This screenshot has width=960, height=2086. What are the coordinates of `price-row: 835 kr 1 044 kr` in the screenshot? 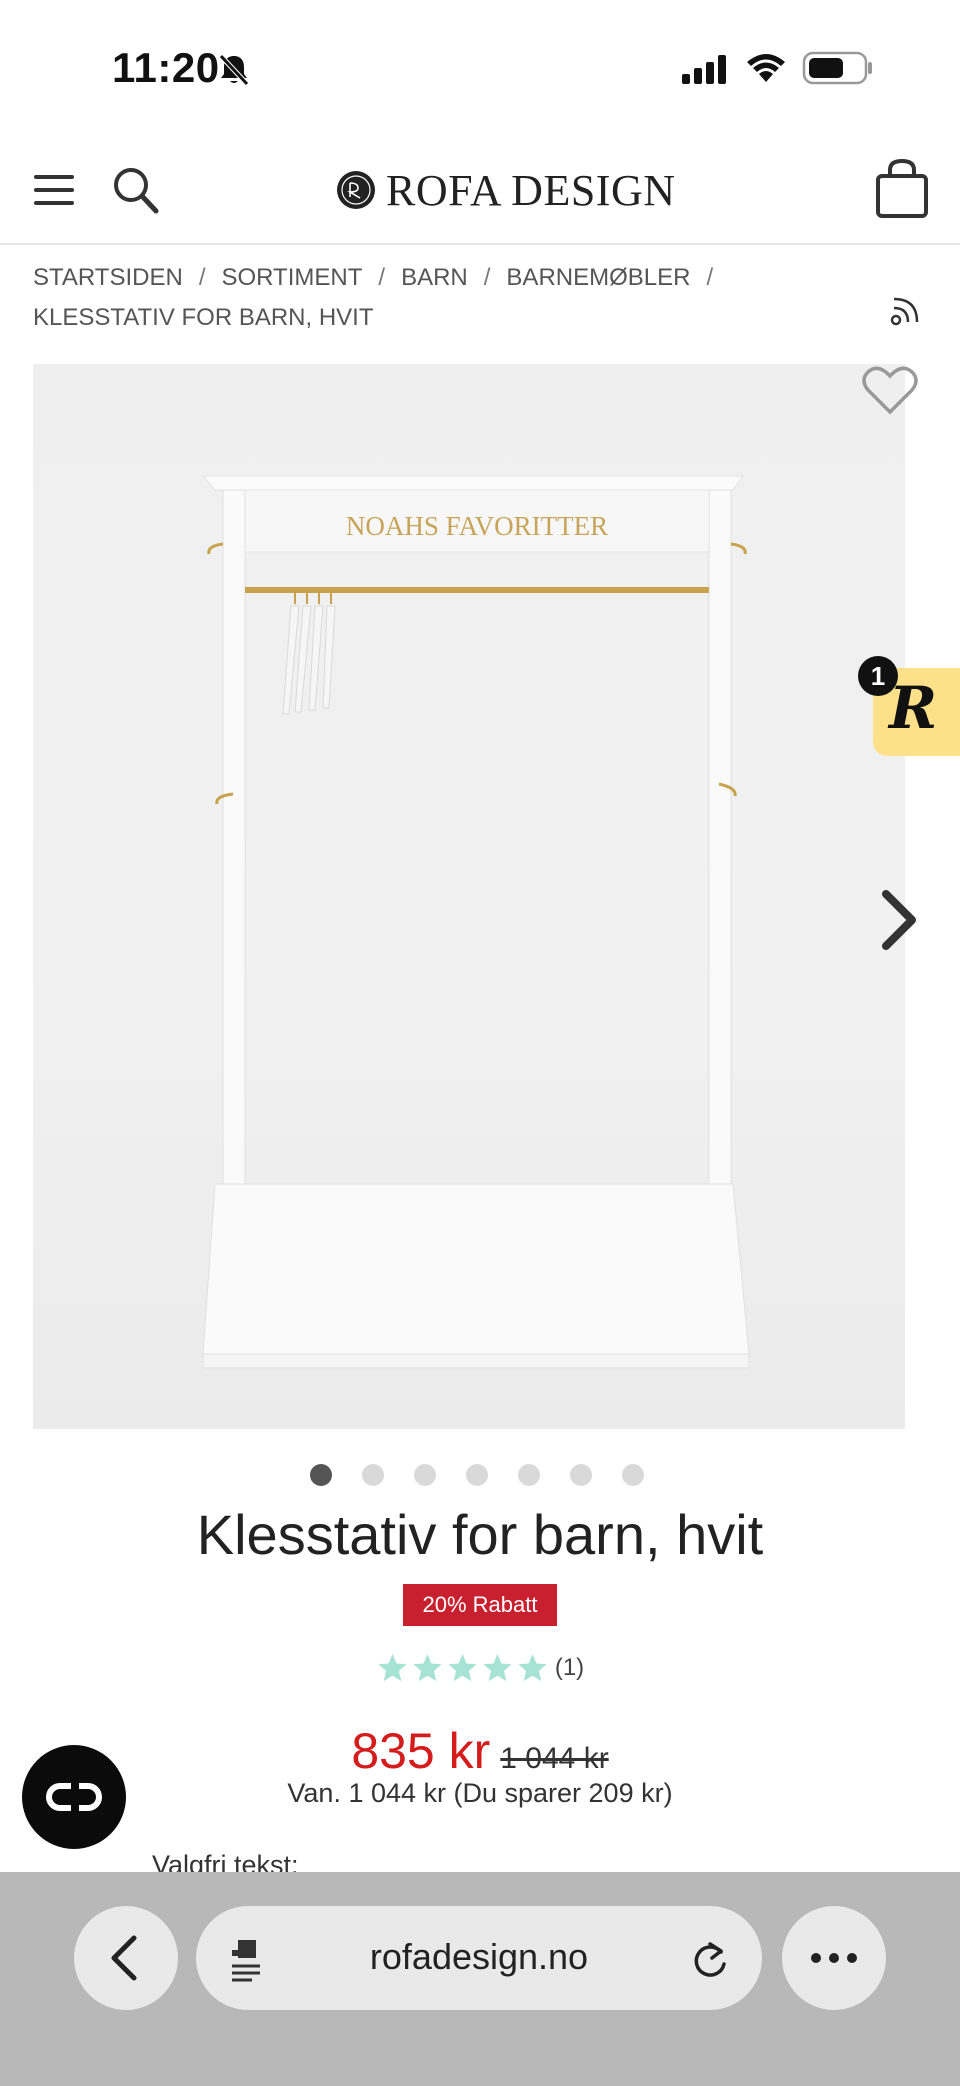 It's located at (480, 1751).